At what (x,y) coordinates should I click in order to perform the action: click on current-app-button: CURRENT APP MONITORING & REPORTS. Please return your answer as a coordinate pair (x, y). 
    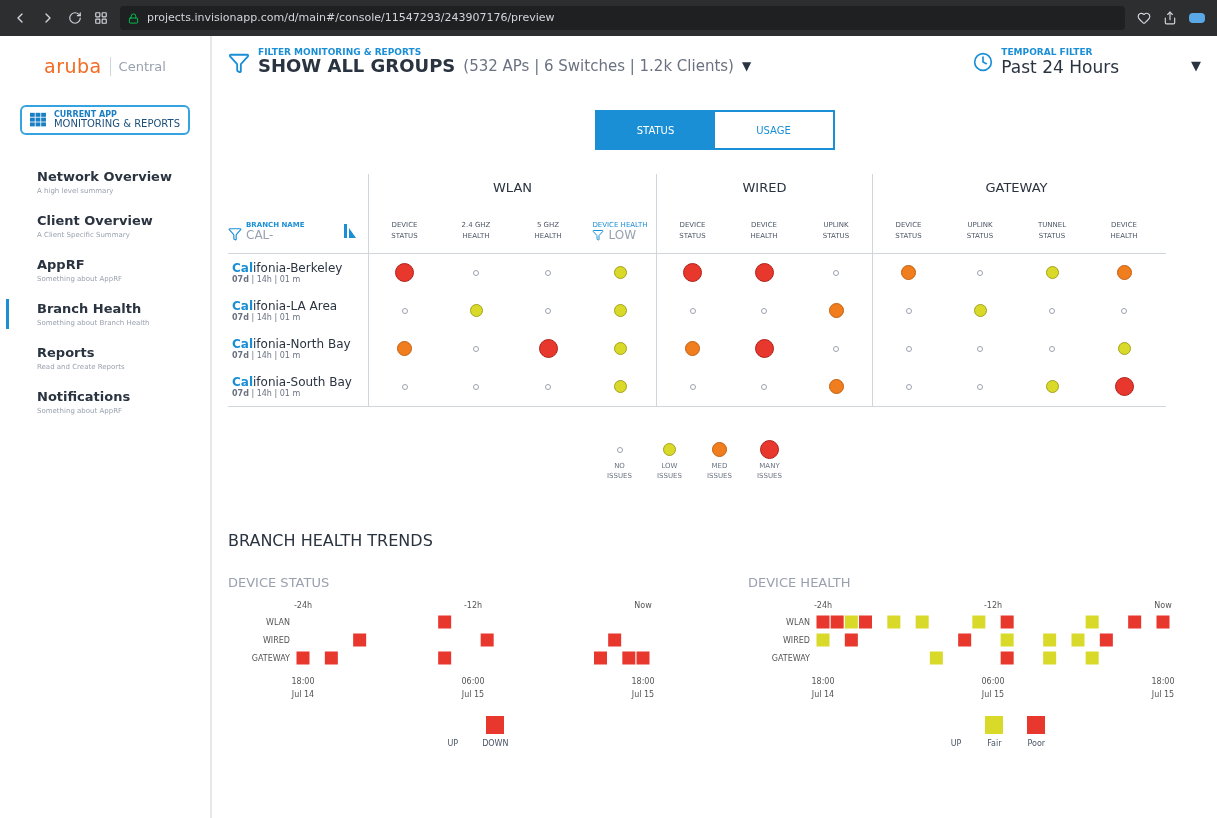
    Looking at the image, I should click on (105, 119).